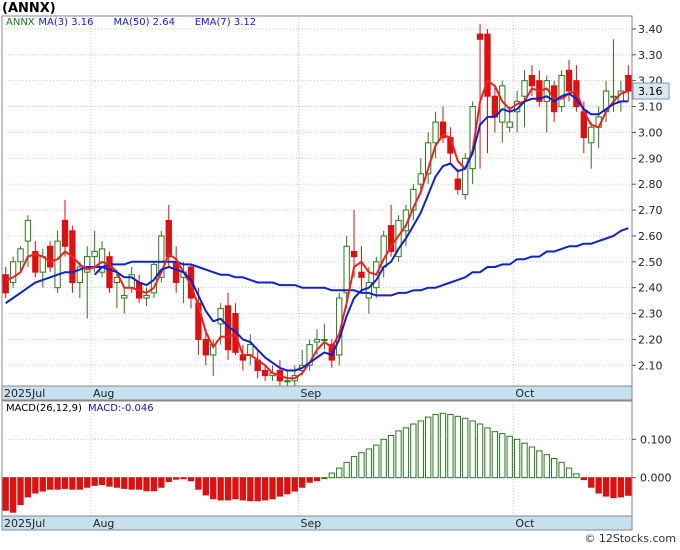 The width and height of the screenshot is (680, 550). I want to click on price-tick-label: 2.20, so click(650, 339).